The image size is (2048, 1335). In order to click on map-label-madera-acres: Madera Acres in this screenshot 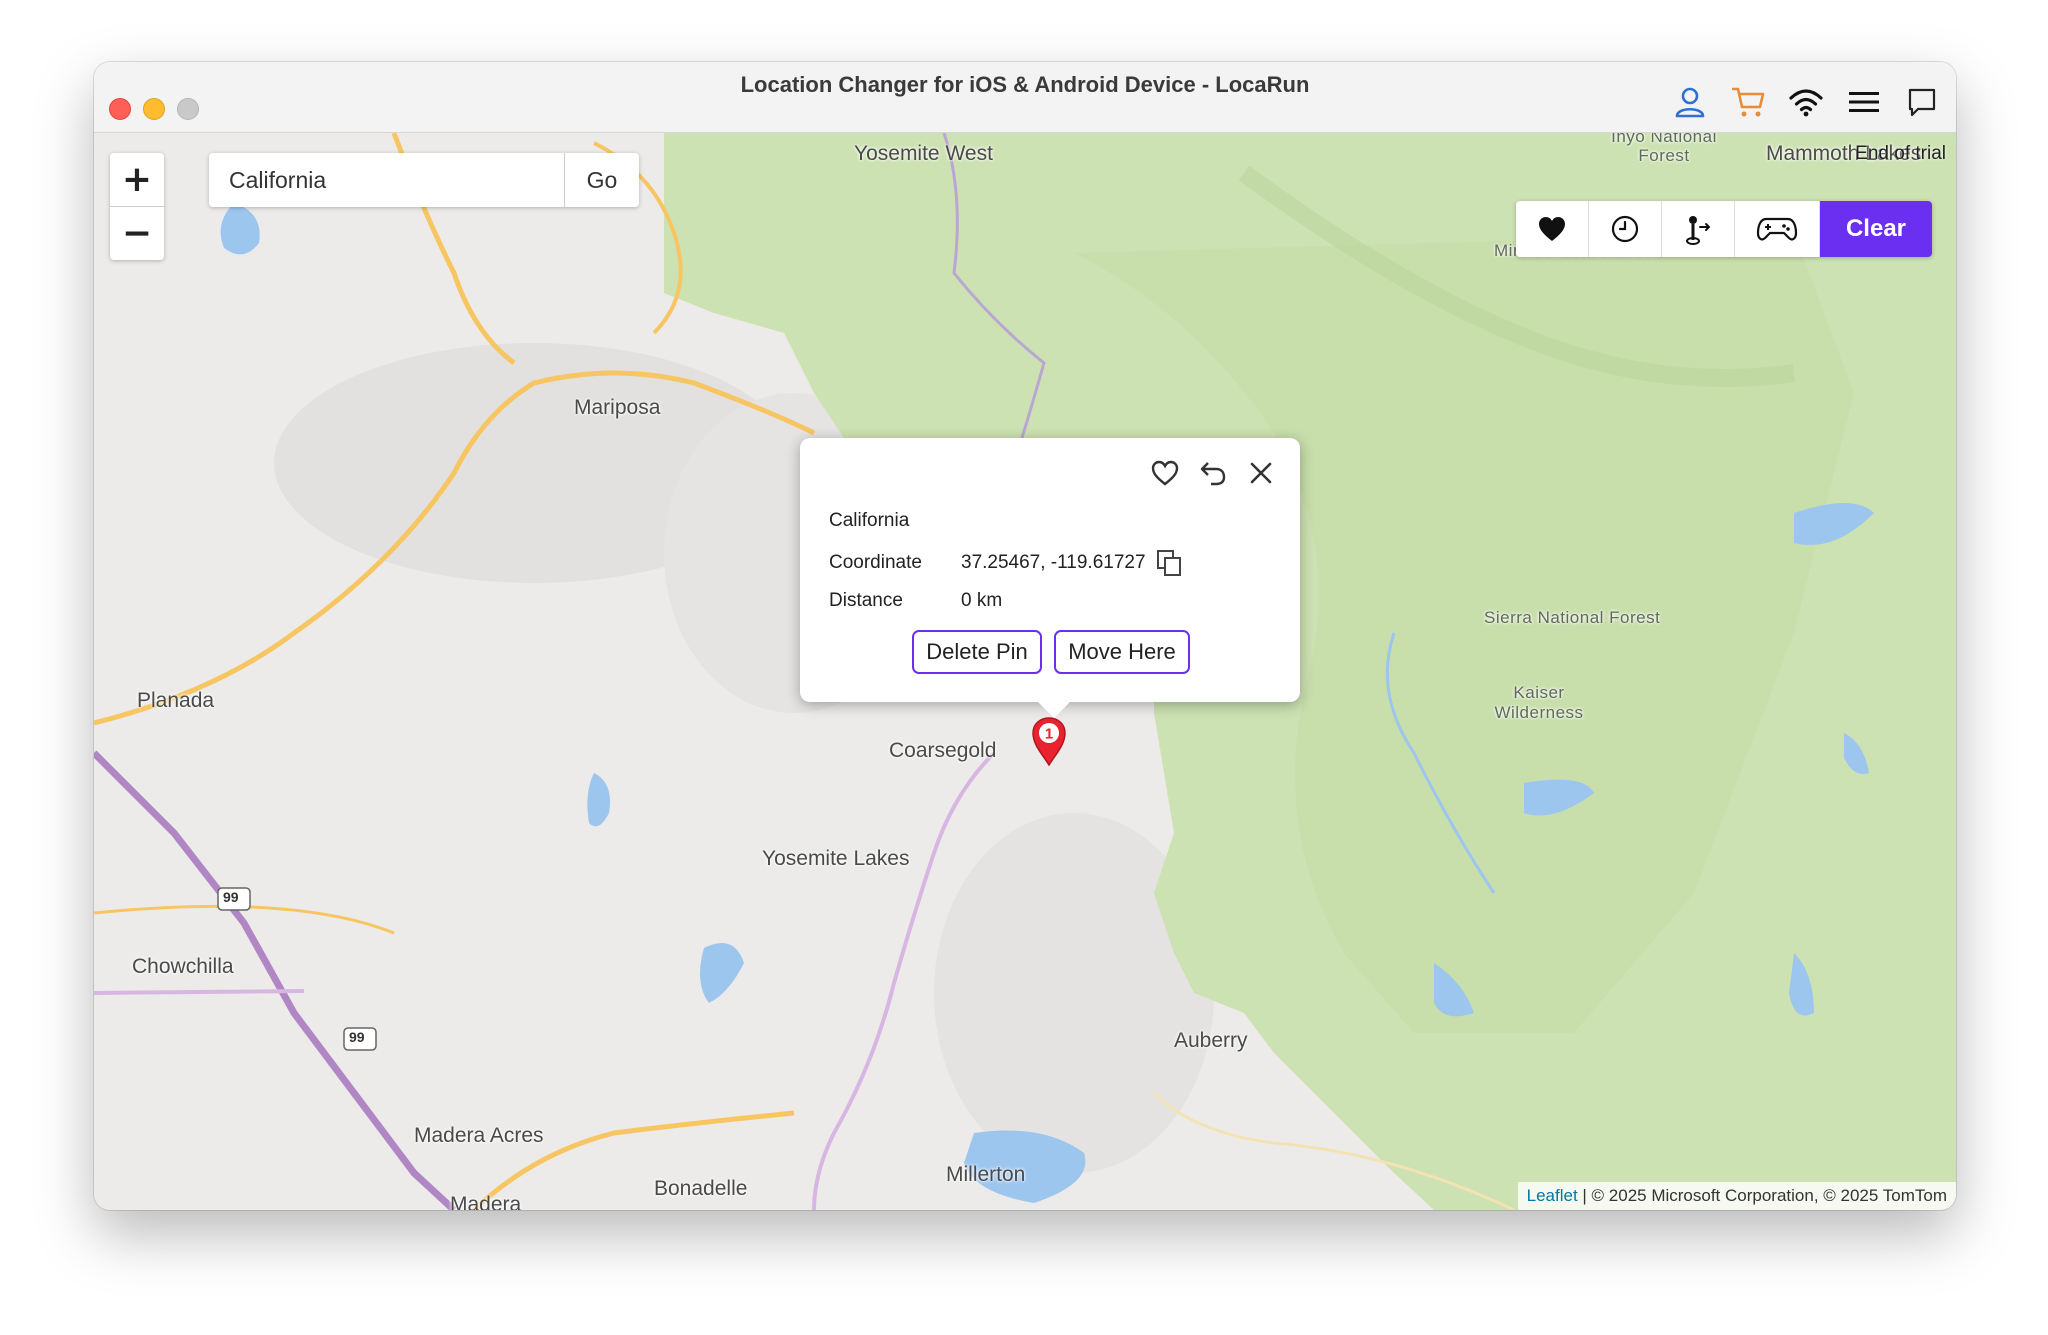, I will do `click(479, 1135)`.